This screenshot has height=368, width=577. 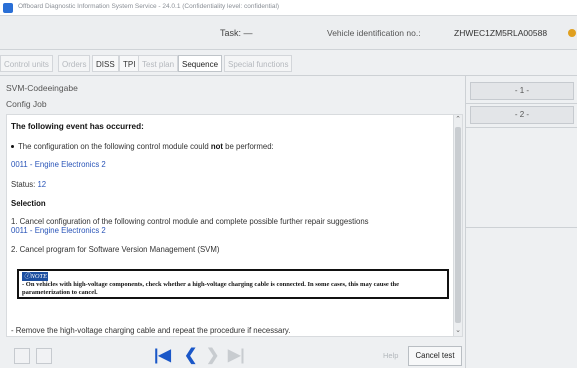 What do you see at coordinates (458, 331) in the screenshot?
I see `scroll-down-icon: ⌄` at bounding box center [458, 331].